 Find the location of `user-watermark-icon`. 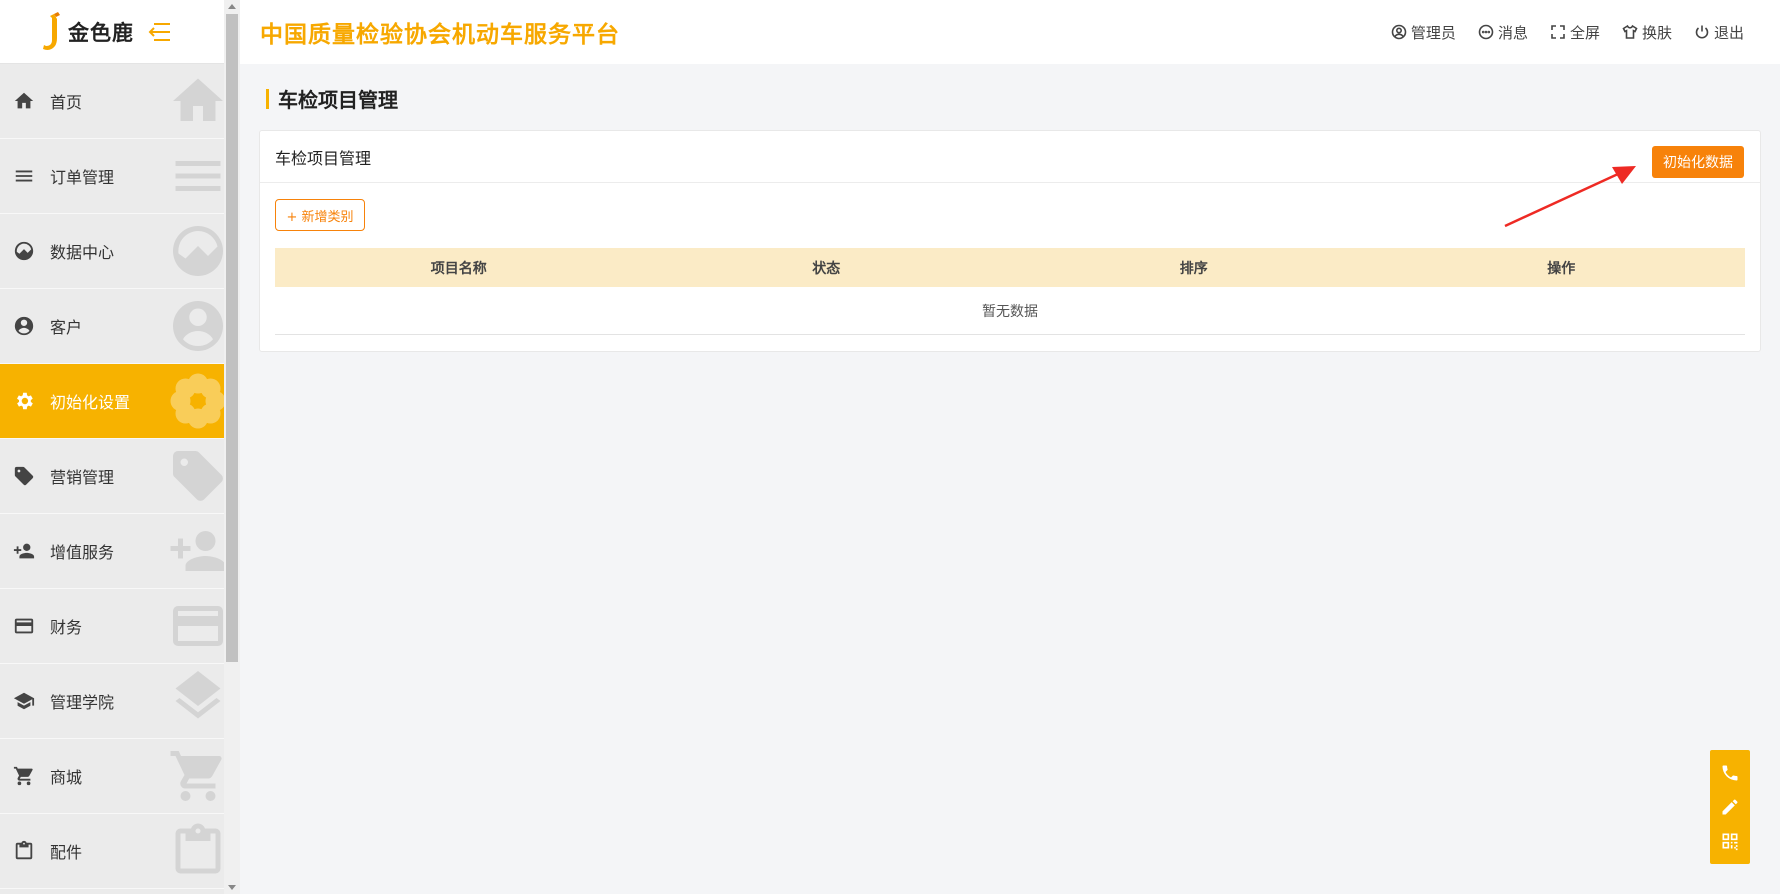

user-watermark-icon is located at coordinates (196, 326).